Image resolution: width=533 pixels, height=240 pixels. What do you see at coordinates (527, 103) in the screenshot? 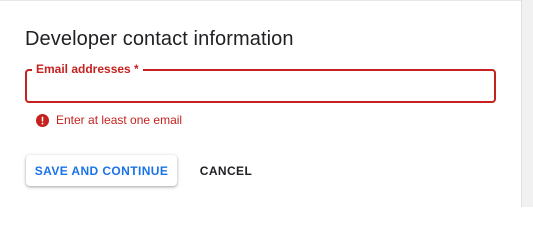
I see `scrollbar` at bounding box center [527, 103].